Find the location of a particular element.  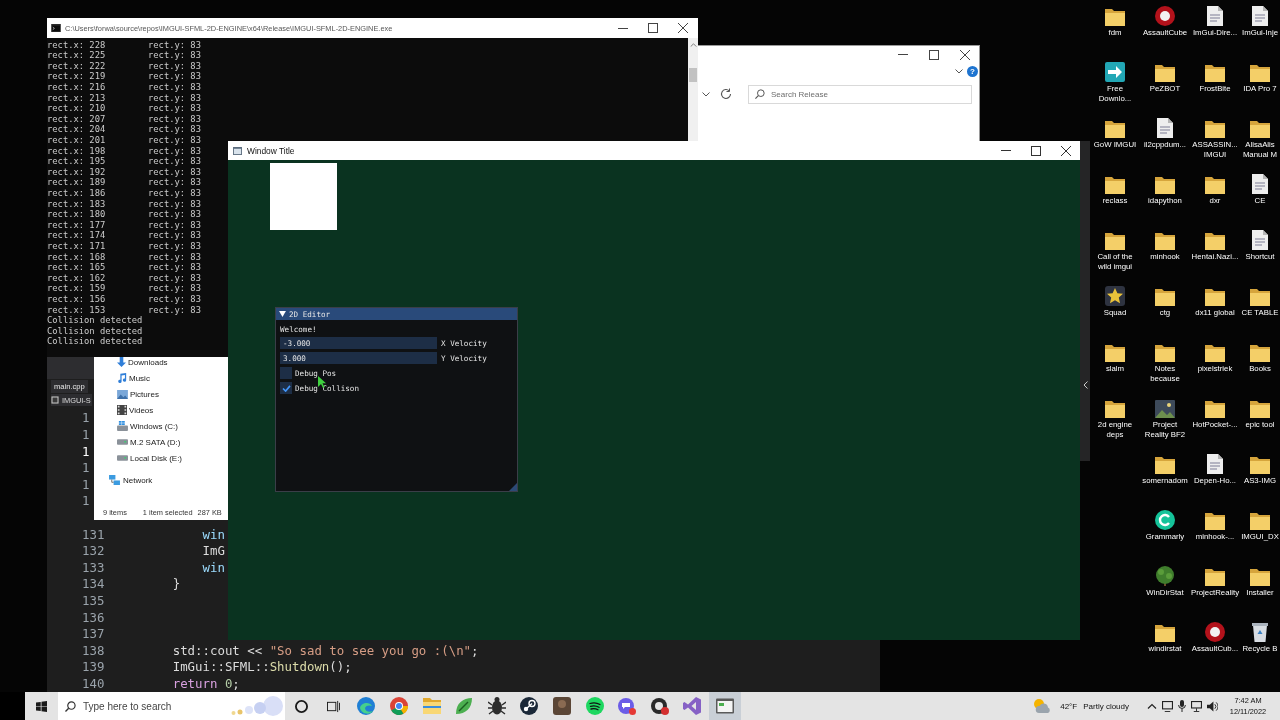

scrollbar-thumb is located at coordinates (693, 75).